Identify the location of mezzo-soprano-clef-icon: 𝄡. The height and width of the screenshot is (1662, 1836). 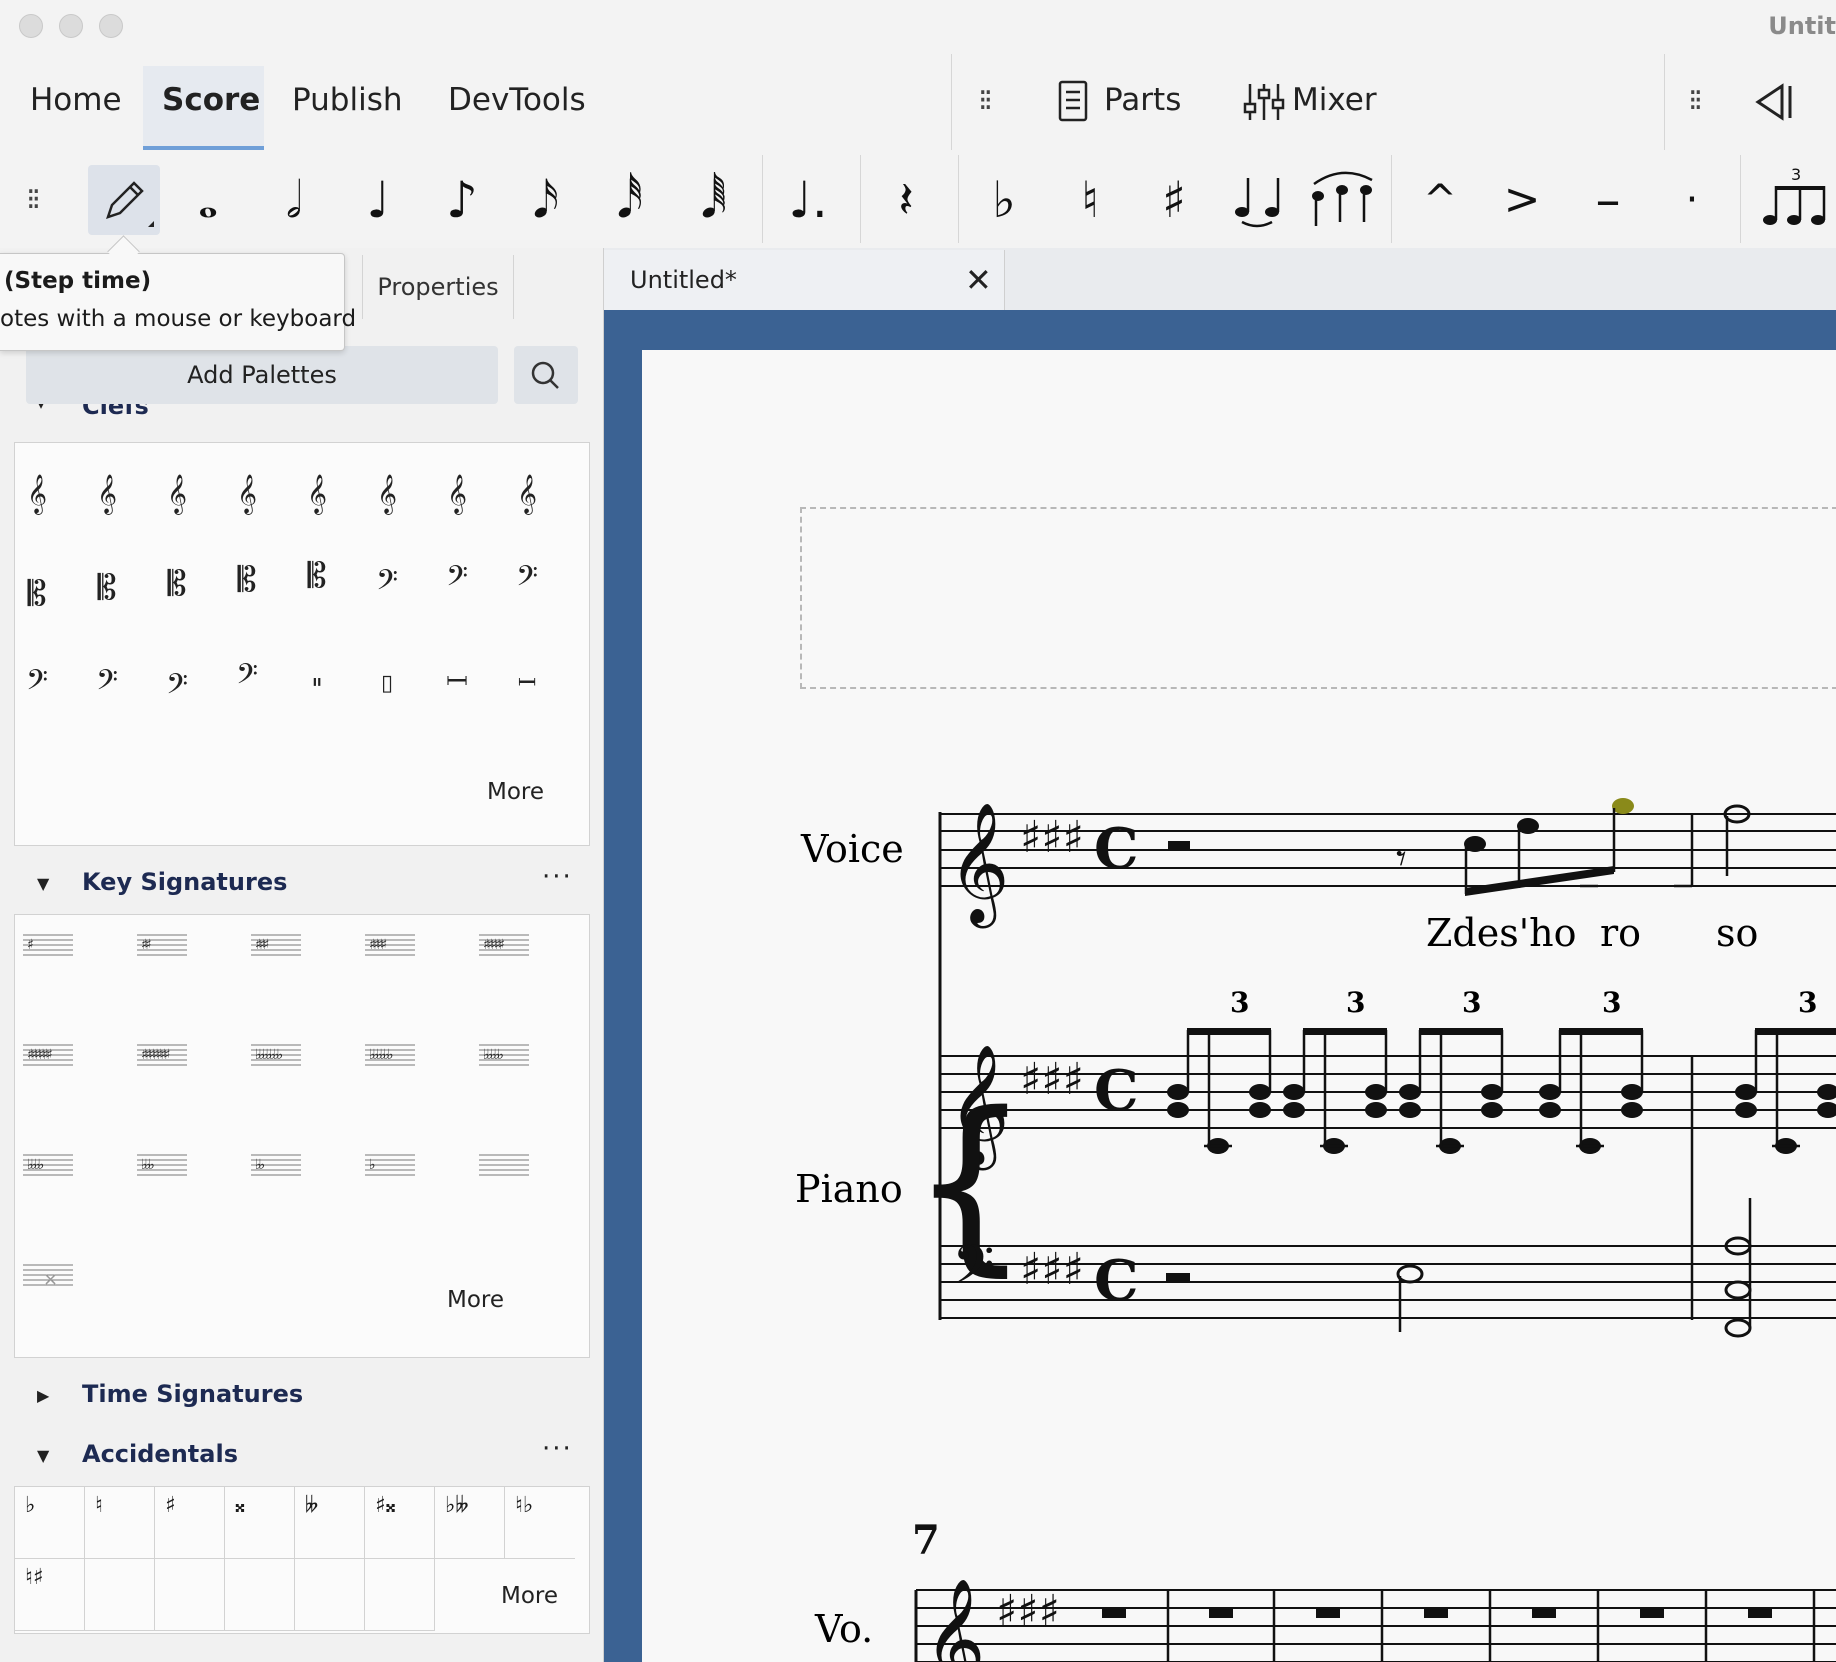
(107, 588).